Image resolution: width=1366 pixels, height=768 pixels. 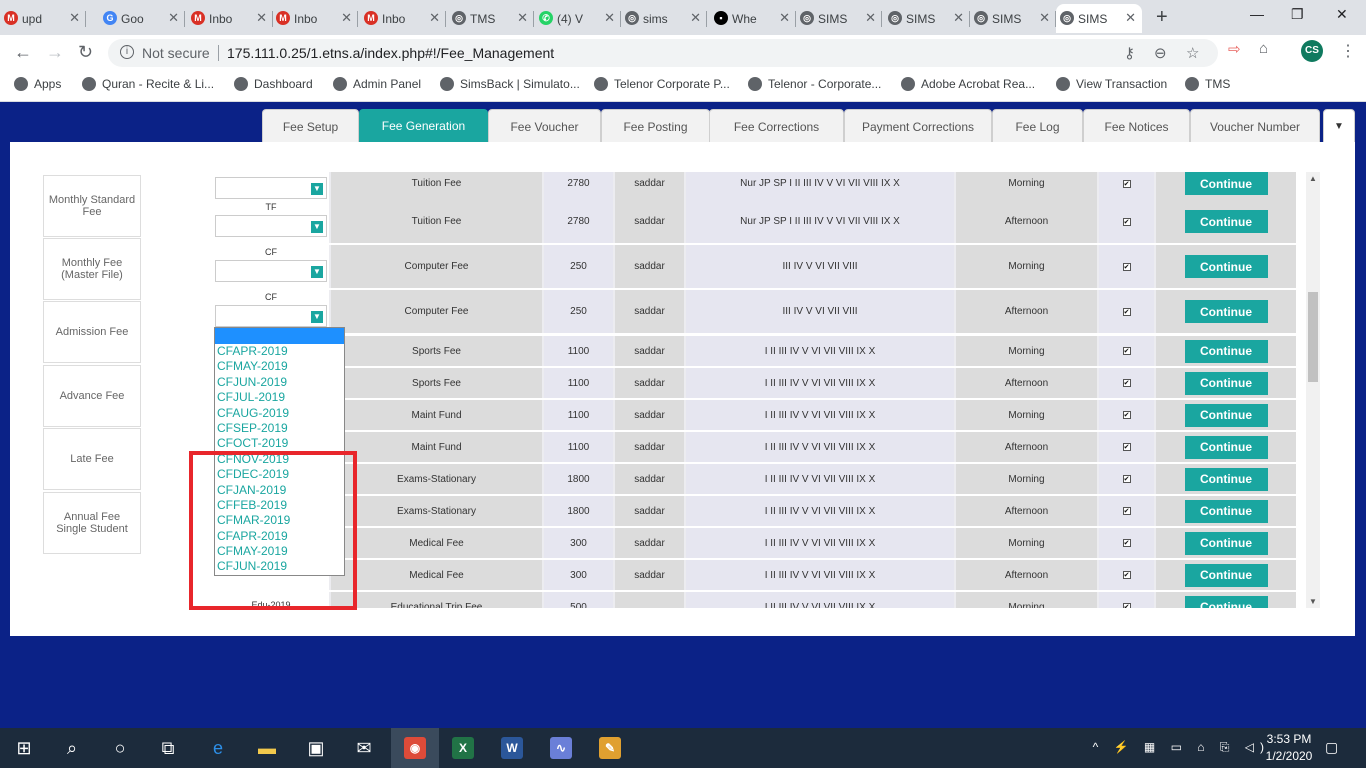 What do you see at coordinates (776, 126) in the screenshot?
I see `tab-fee-corrections: Fee Corrections` at bounding box center [776, 126].